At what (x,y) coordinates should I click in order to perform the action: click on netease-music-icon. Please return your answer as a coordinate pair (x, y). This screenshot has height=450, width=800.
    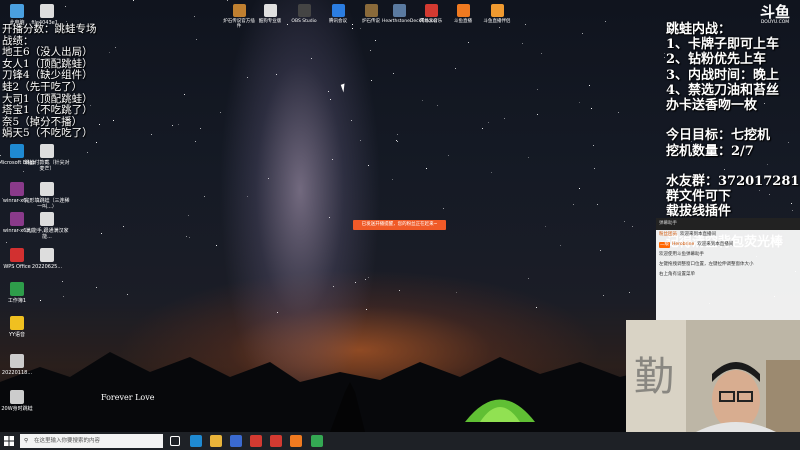
    Looking at the image, I should click on (256, 441).